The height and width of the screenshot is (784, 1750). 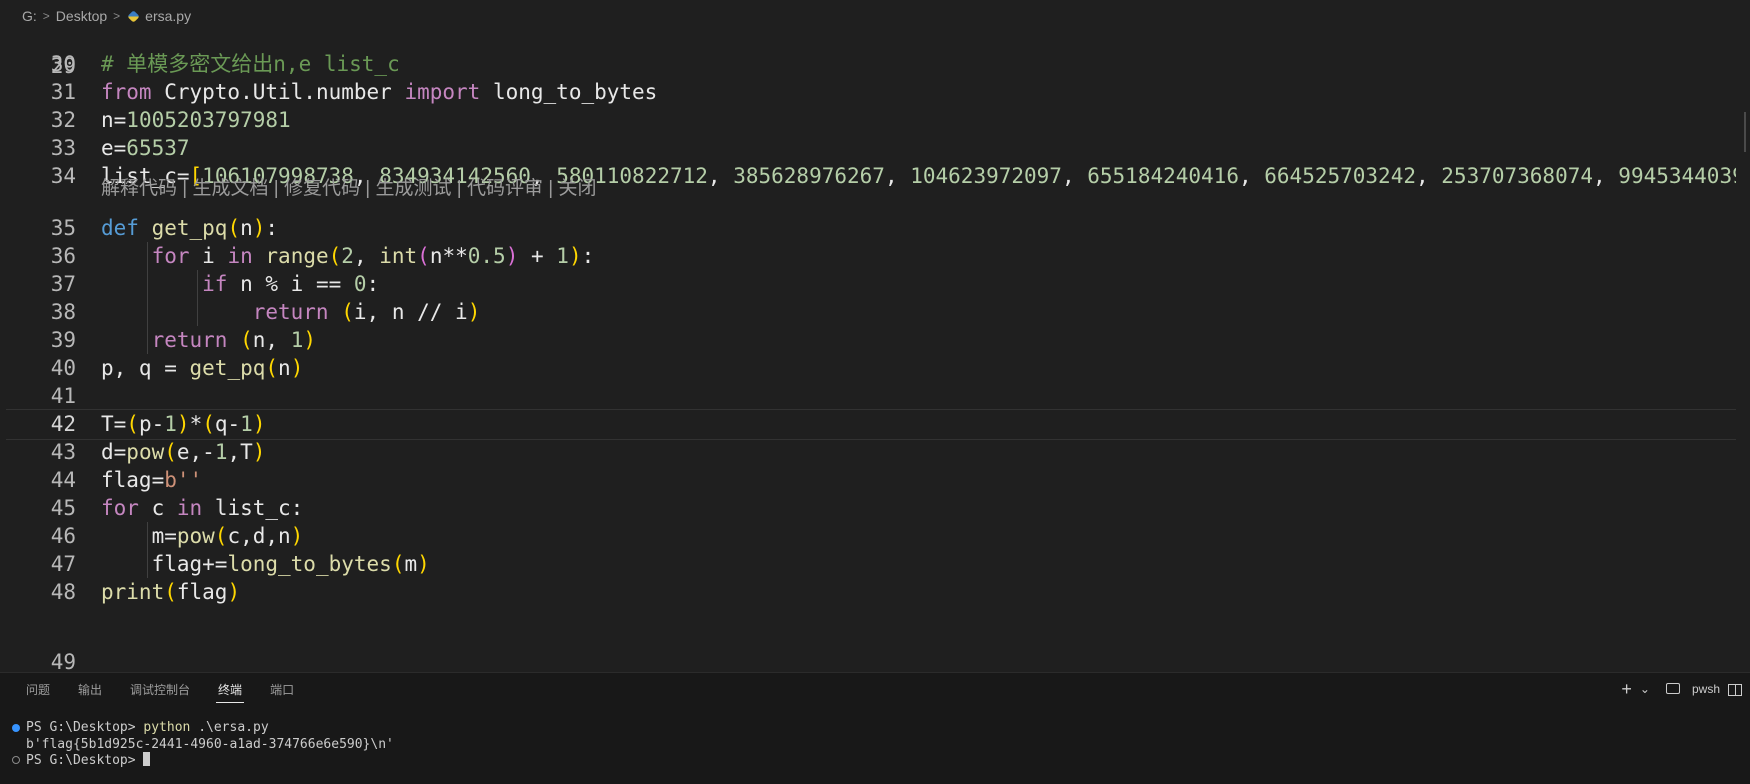 What do you see at coordinates (81, 16) in the screenshot?
I see `breadcrumb-folder: Desktop` at bounding box center [81, 16].